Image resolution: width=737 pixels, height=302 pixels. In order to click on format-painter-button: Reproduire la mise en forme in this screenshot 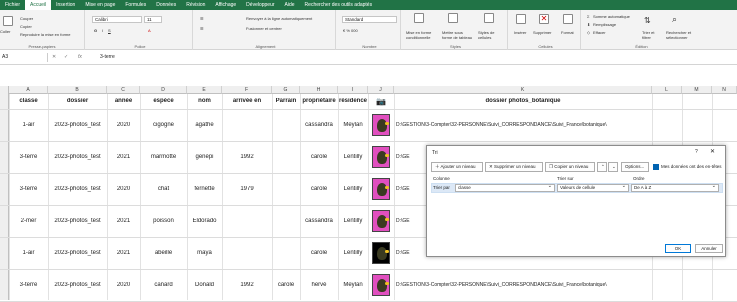, I will do `click(45, 34)`.